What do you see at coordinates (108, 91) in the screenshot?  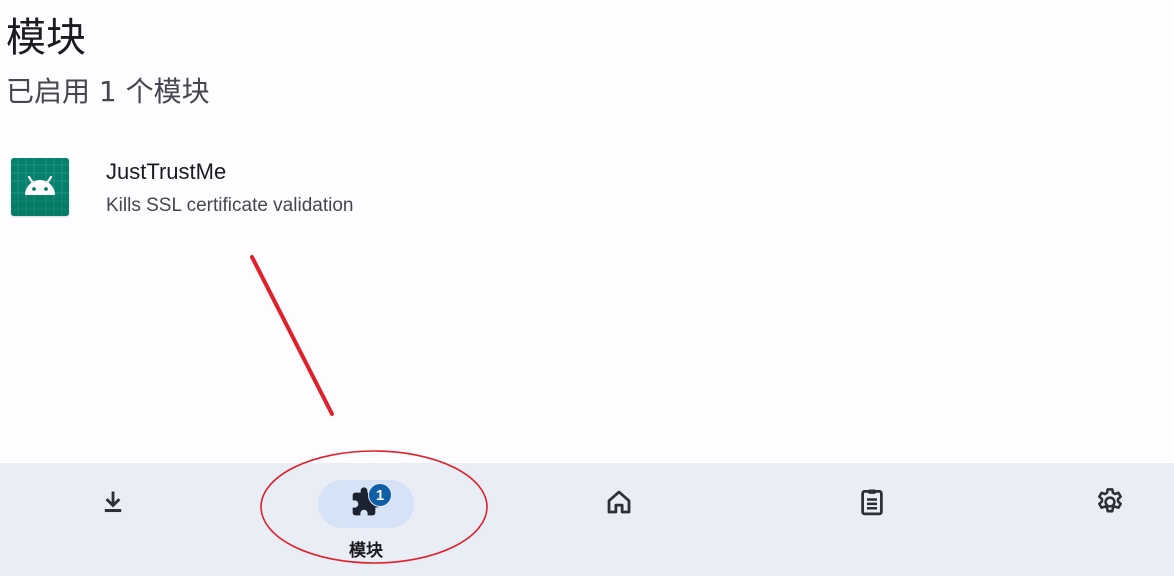 I see `enabled-count-text: 已启用 1 个模块` at bounding box center [108, 91].